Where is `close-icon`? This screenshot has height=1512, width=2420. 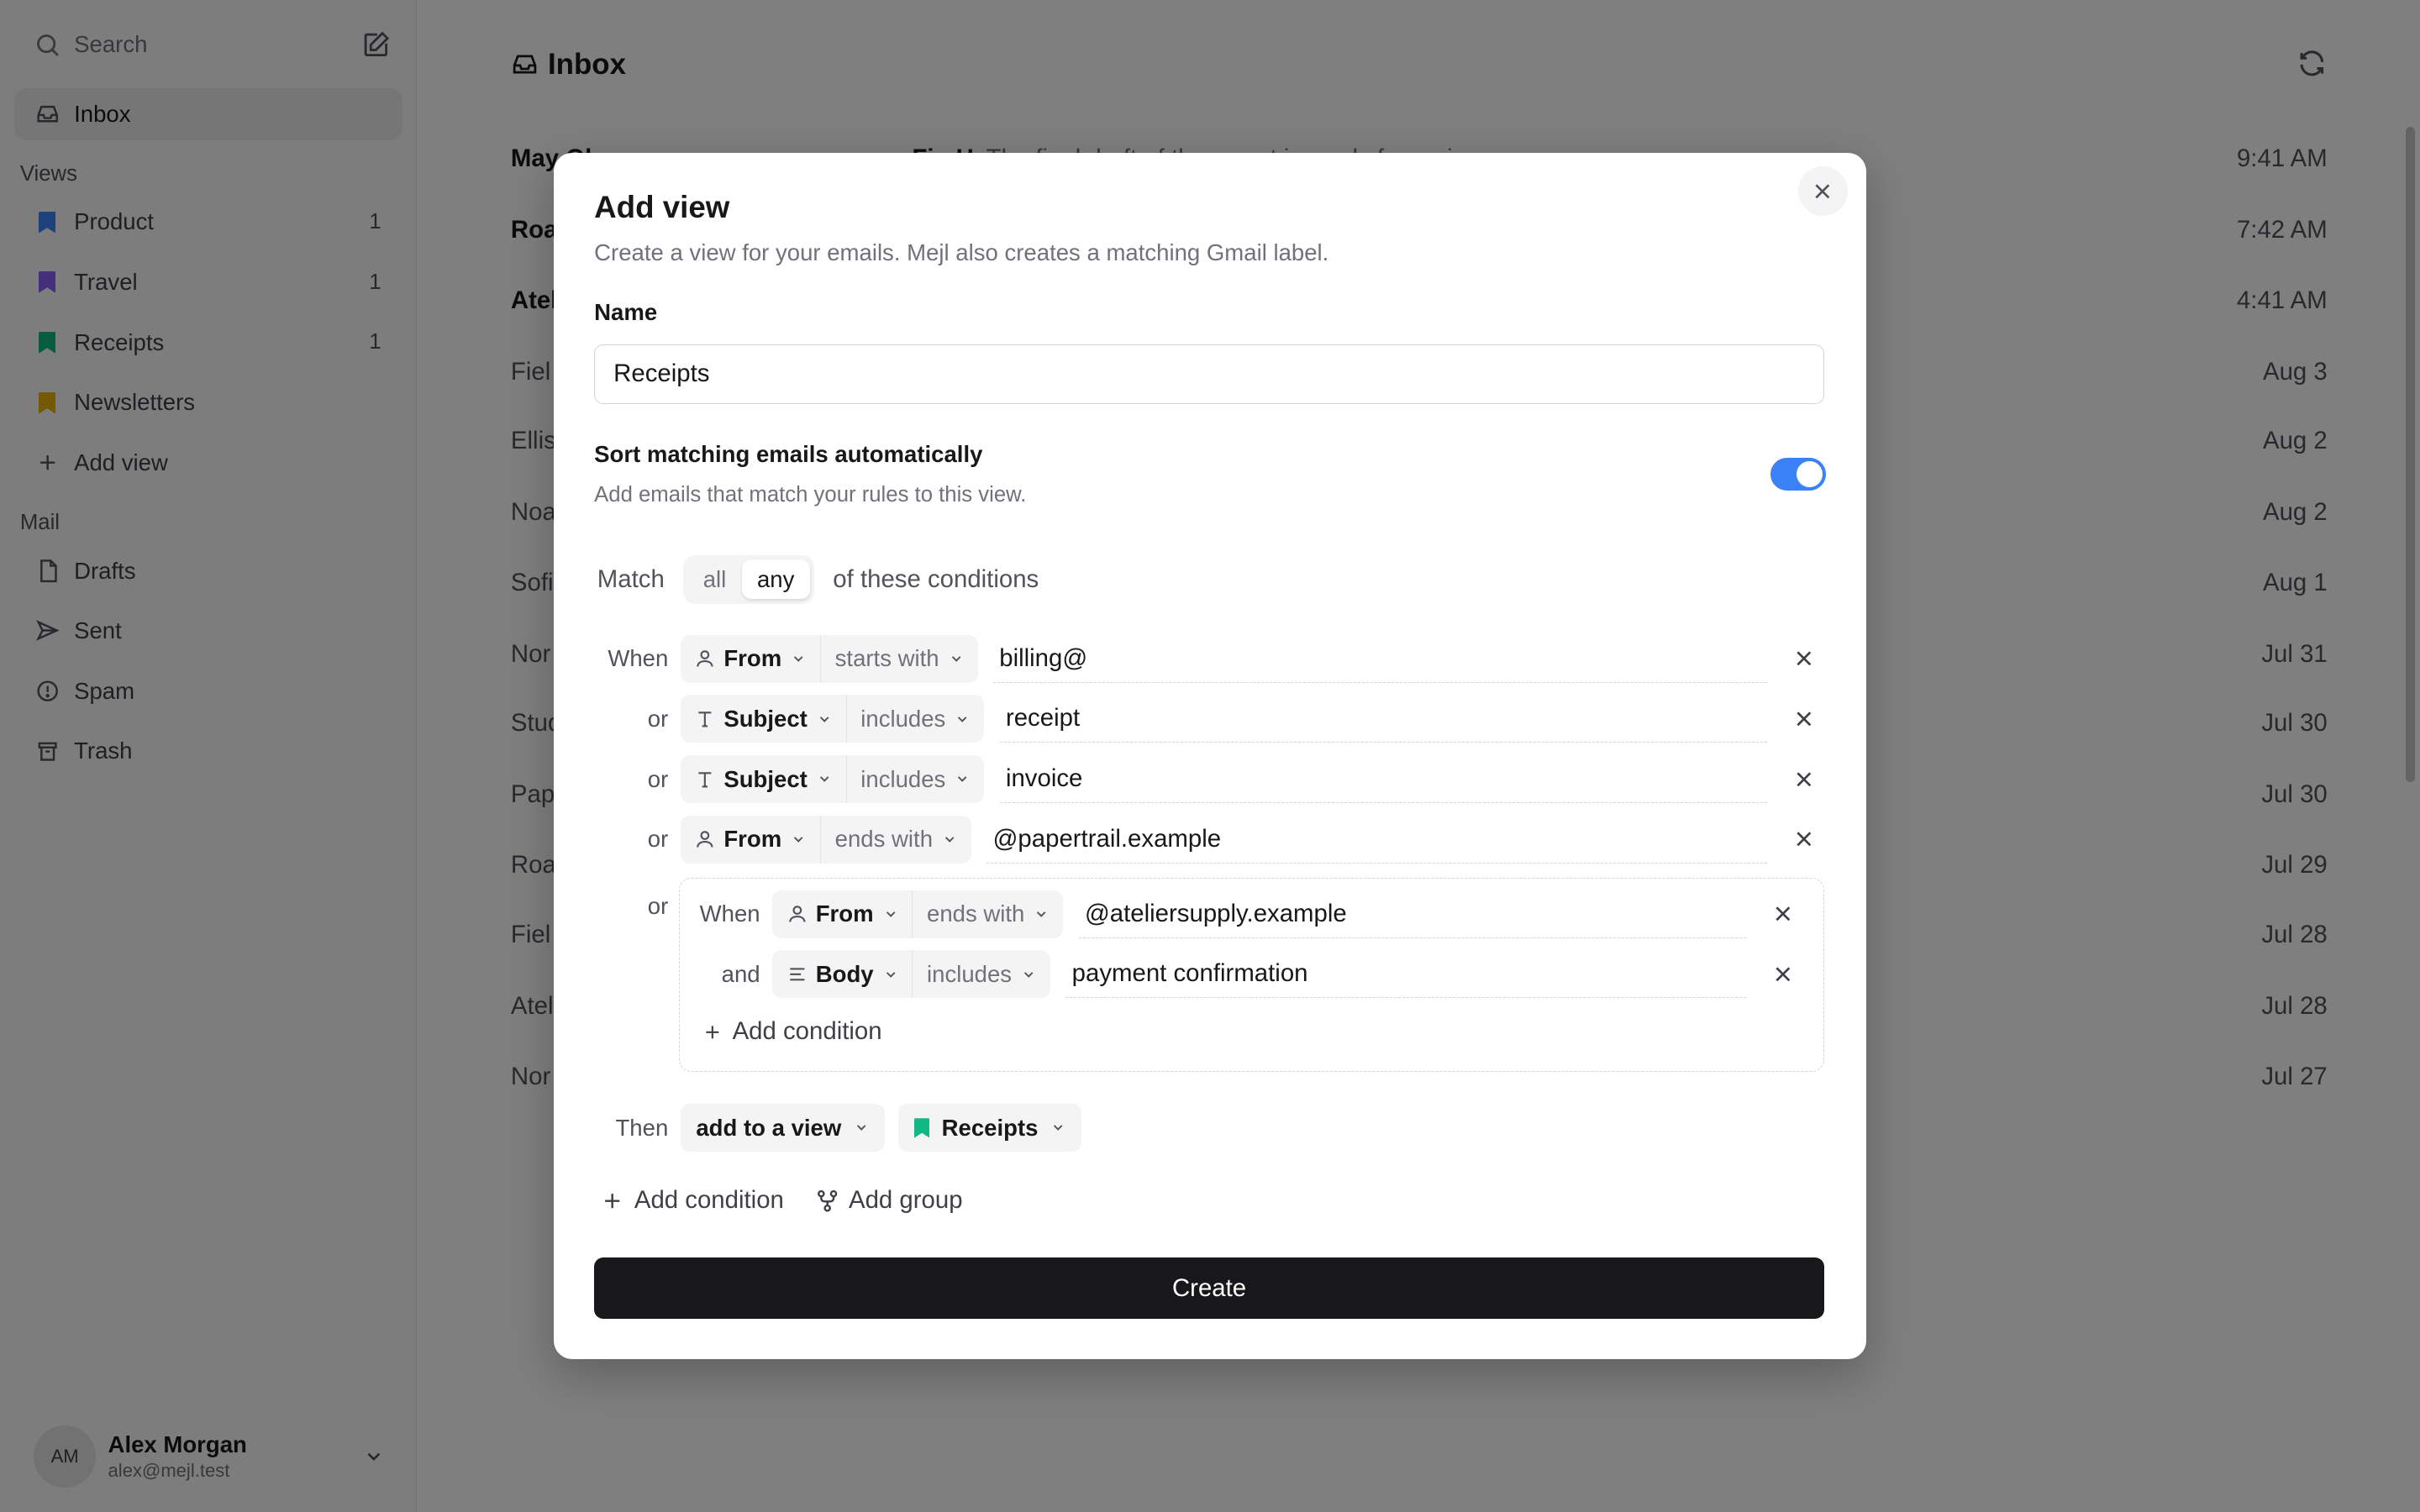
close-icon is located at coordinates (1822, 191).